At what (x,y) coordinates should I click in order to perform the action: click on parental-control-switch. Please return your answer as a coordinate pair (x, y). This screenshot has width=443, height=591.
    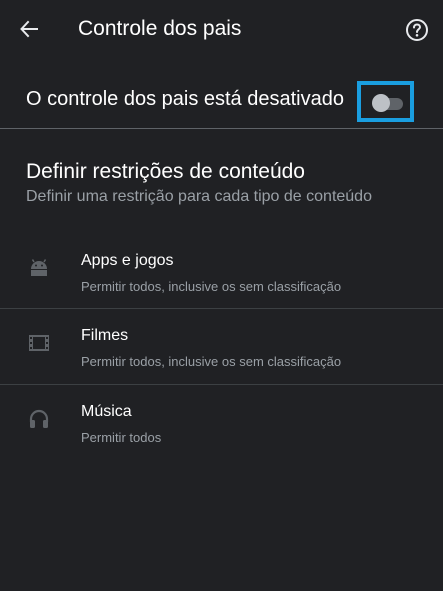
    Looking at the image, I should click on (387, 103).